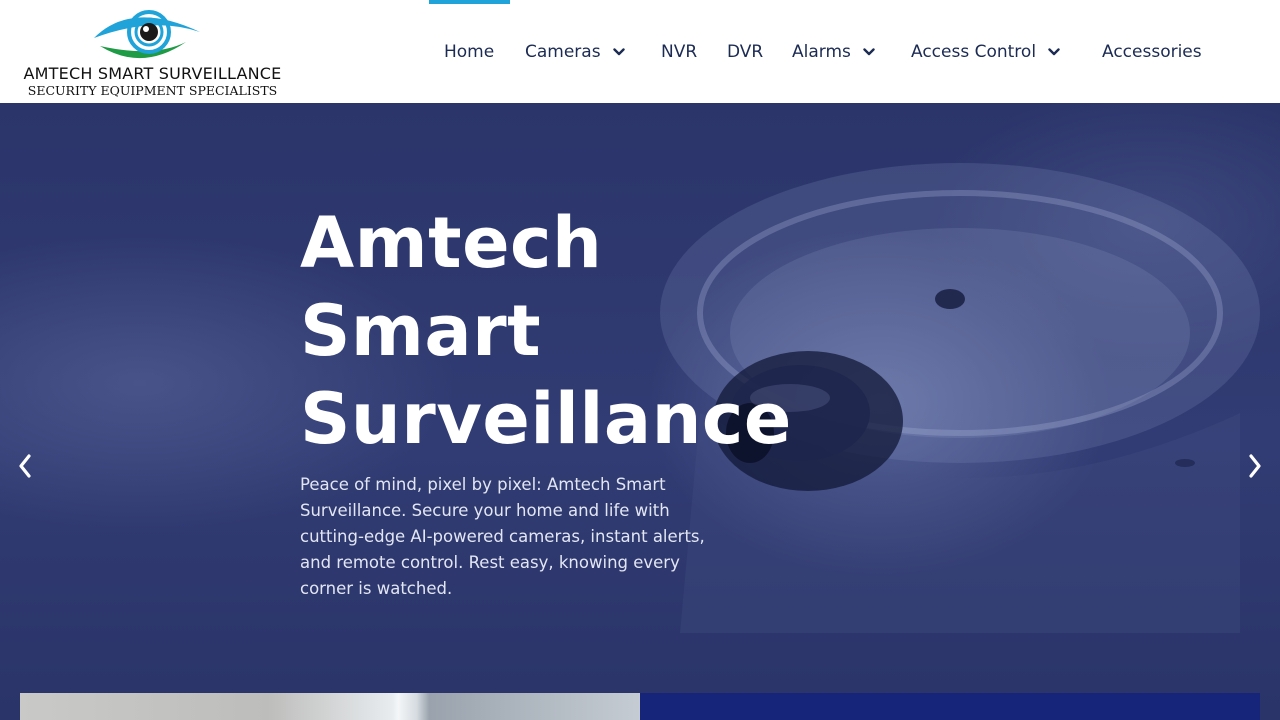  I want to click on nav-item-label: Accessories, so click(1152, 51).